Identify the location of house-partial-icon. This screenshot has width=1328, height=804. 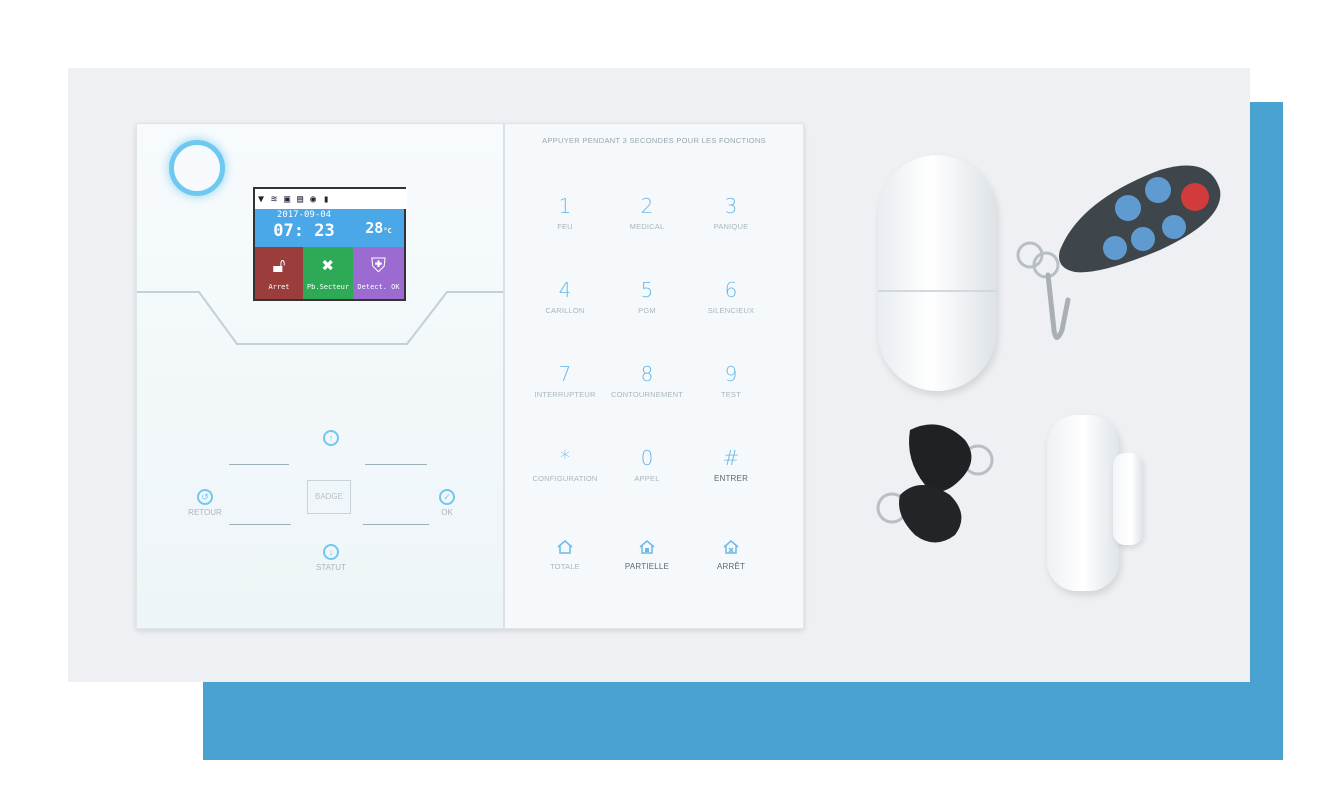
(647, 547).